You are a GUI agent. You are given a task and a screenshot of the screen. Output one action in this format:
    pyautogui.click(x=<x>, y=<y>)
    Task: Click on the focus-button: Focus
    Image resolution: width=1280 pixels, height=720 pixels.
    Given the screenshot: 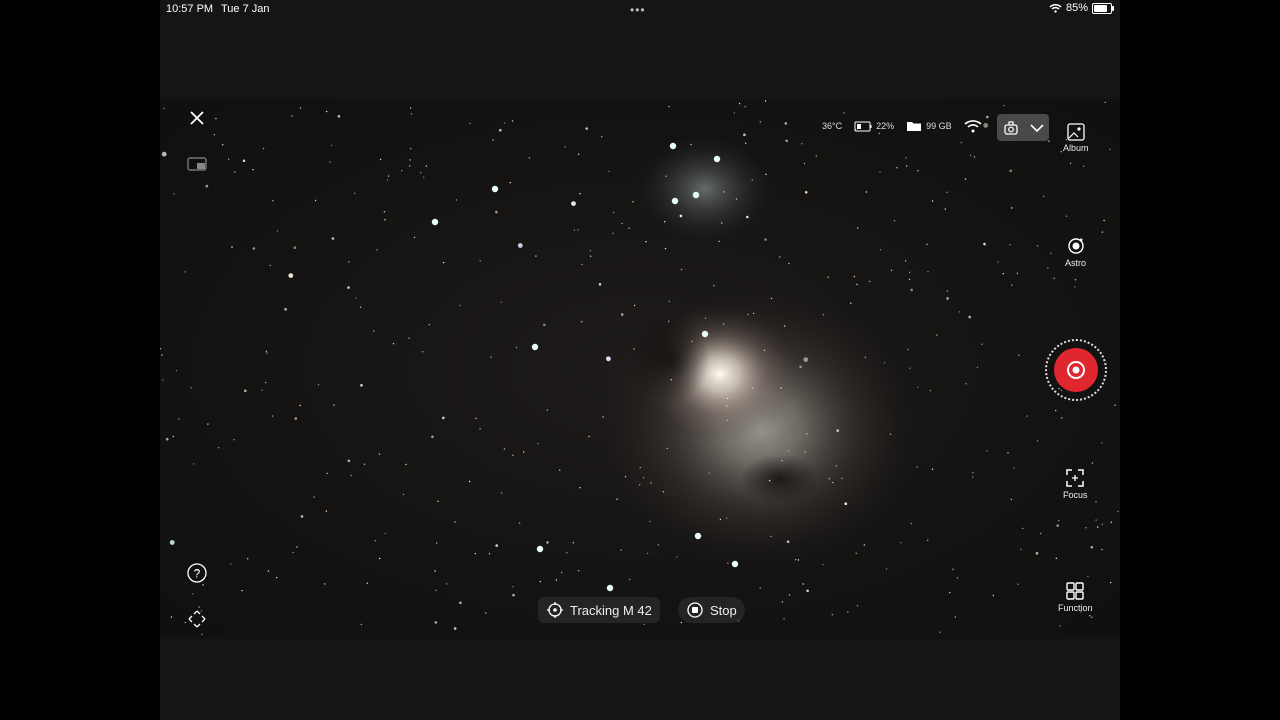 What is the action you would take?
    pyautogui.click(x=1075, y=484)
    